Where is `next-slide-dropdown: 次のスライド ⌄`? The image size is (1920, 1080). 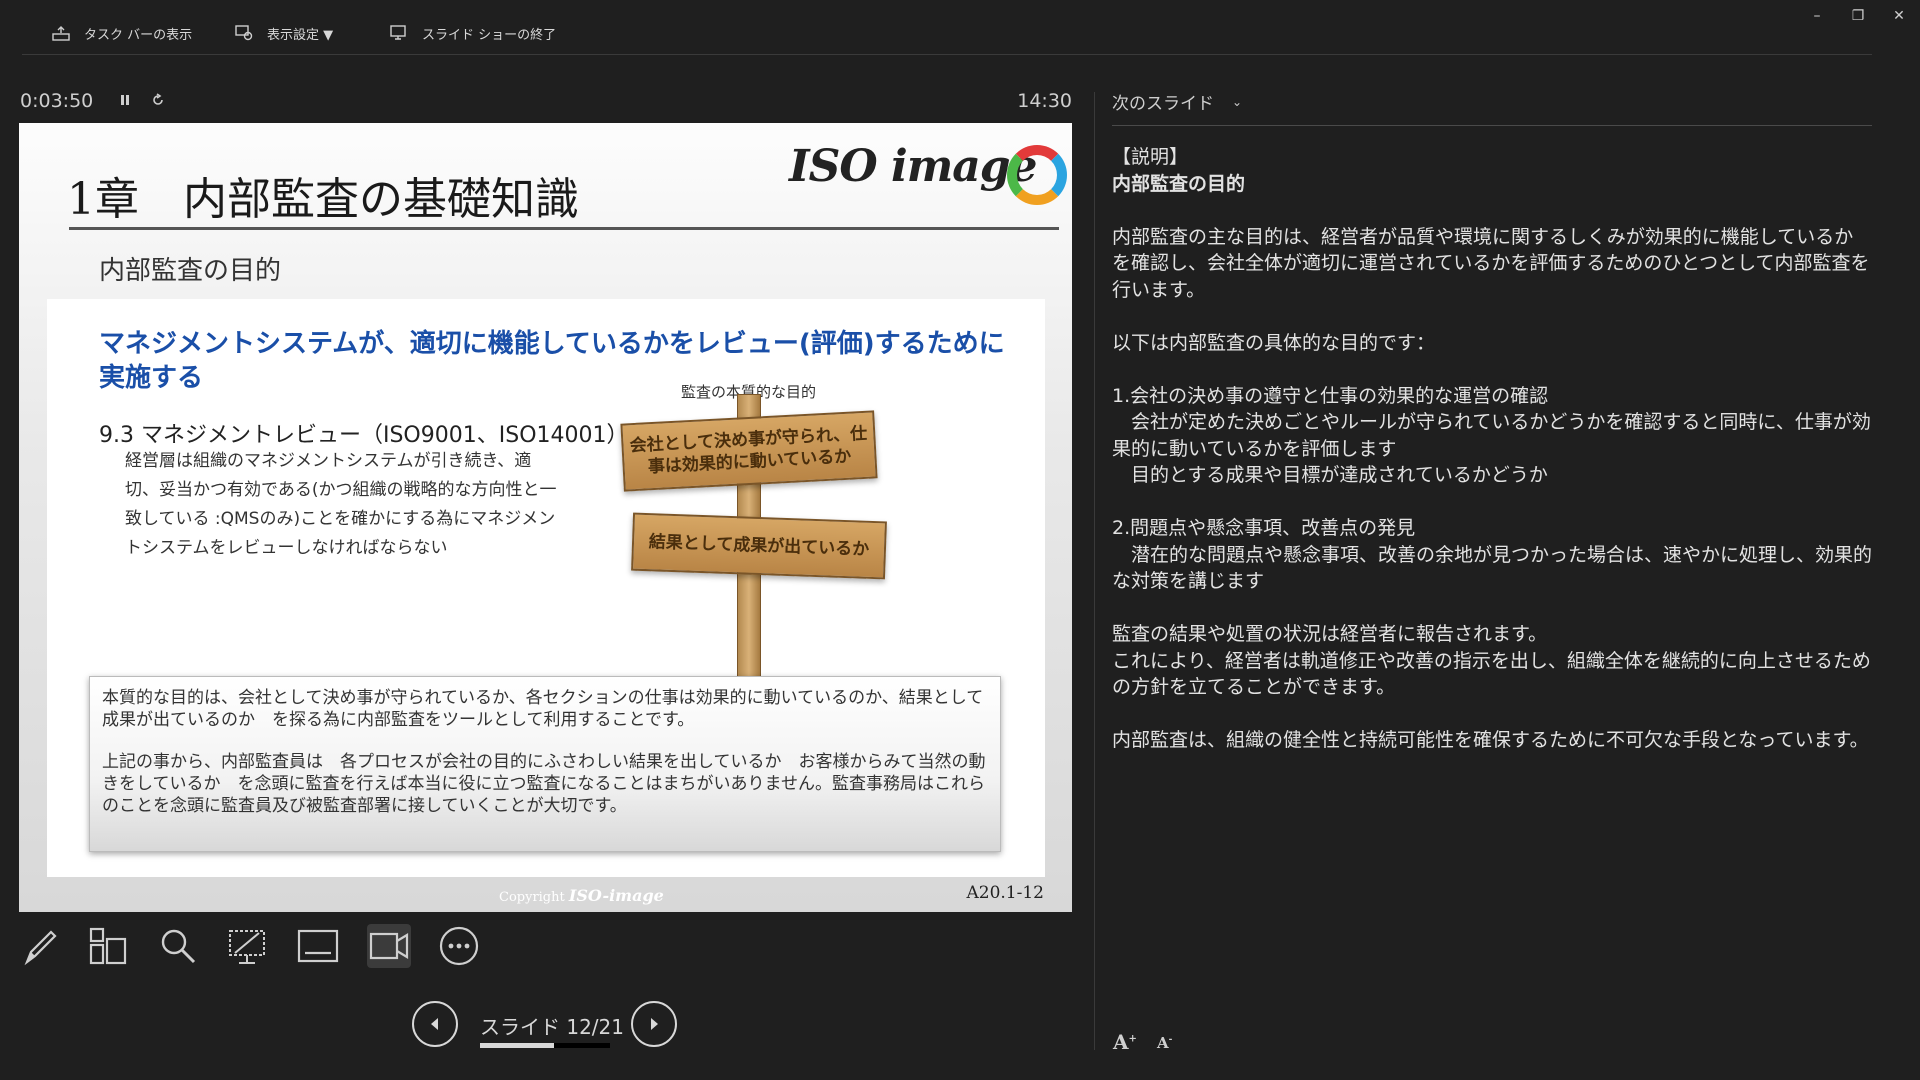 next-slide-dropdown: 次のスライド ⌄ is located at coordinates (1177, 101).